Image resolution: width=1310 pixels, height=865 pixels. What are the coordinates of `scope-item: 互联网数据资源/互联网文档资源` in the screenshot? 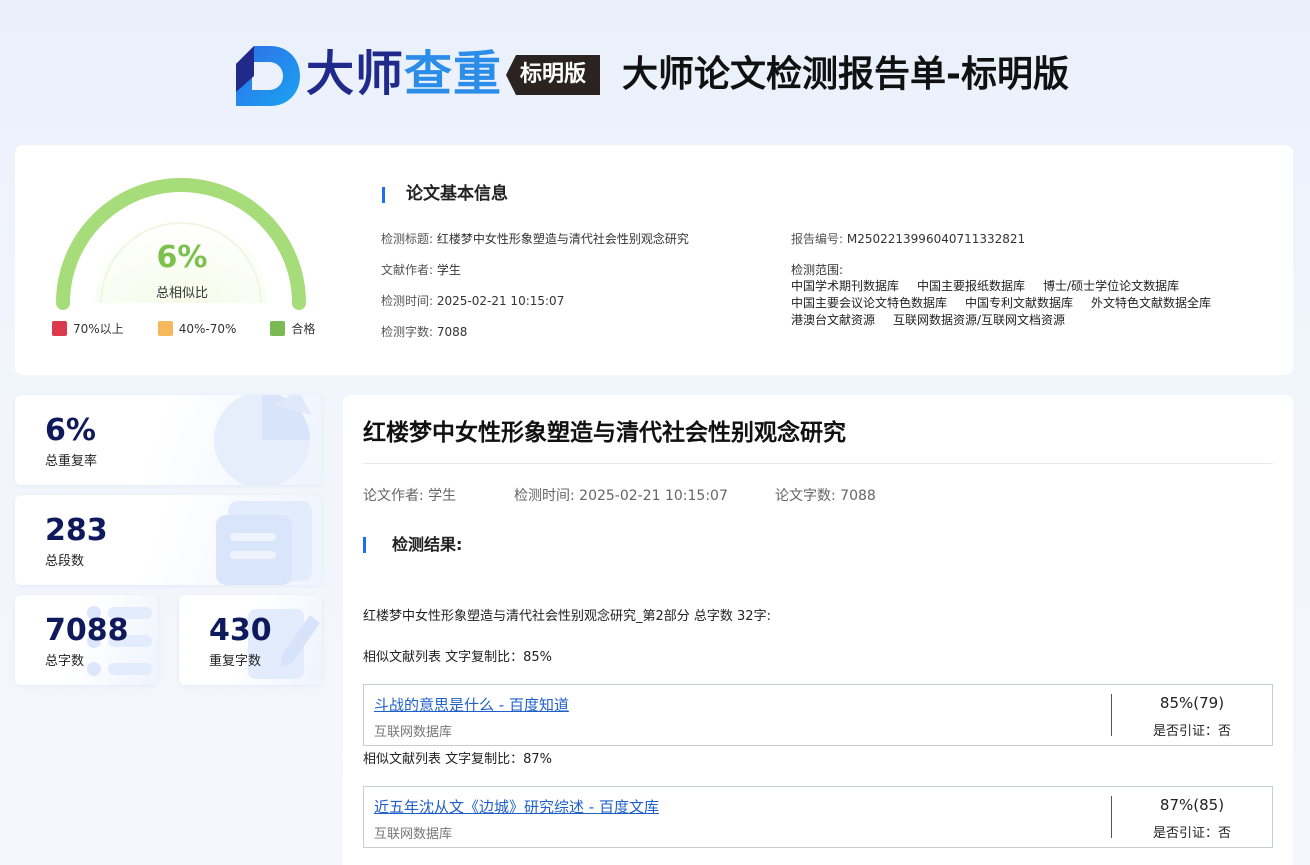 It's located at (979, 320).